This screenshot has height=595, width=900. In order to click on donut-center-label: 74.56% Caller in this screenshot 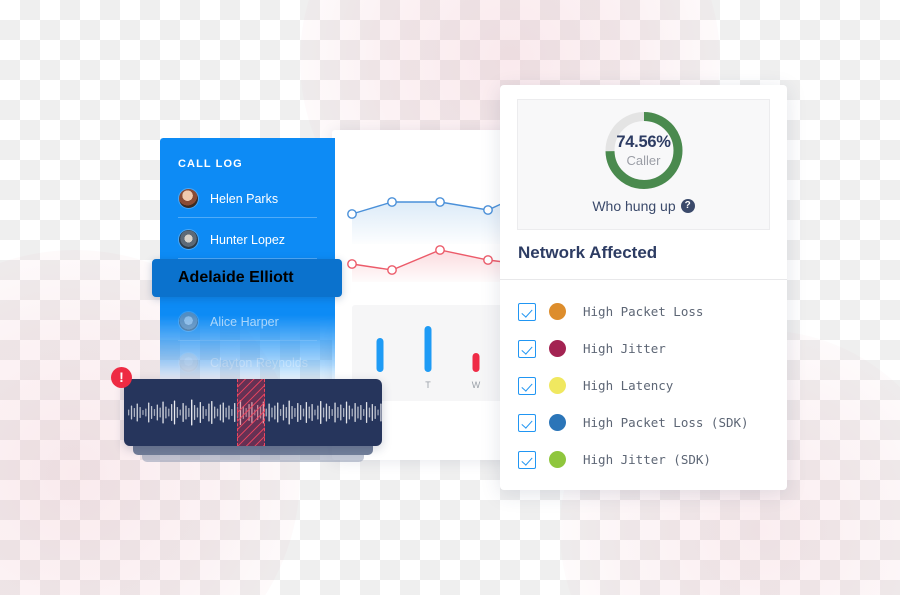, I will do `click(643, 150)`.